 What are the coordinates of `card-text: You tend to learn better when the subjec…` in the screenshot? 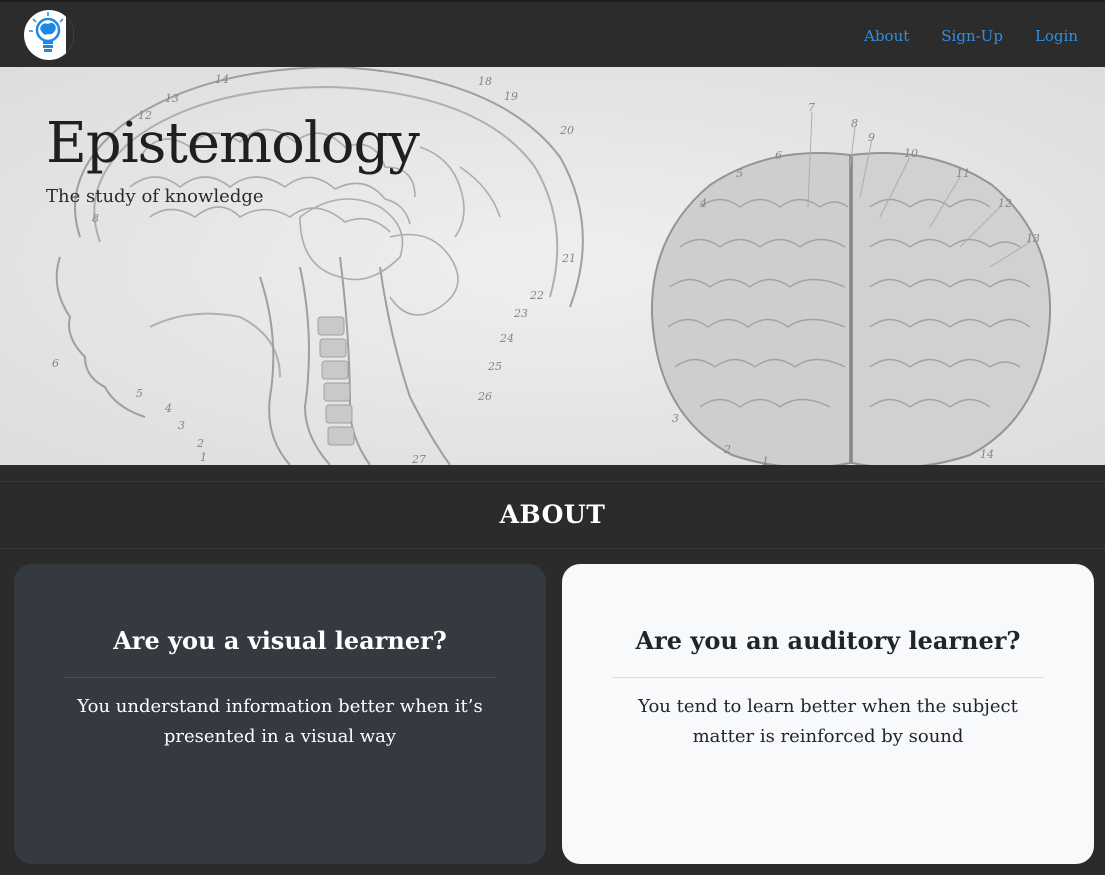 It's located at (828, 721).